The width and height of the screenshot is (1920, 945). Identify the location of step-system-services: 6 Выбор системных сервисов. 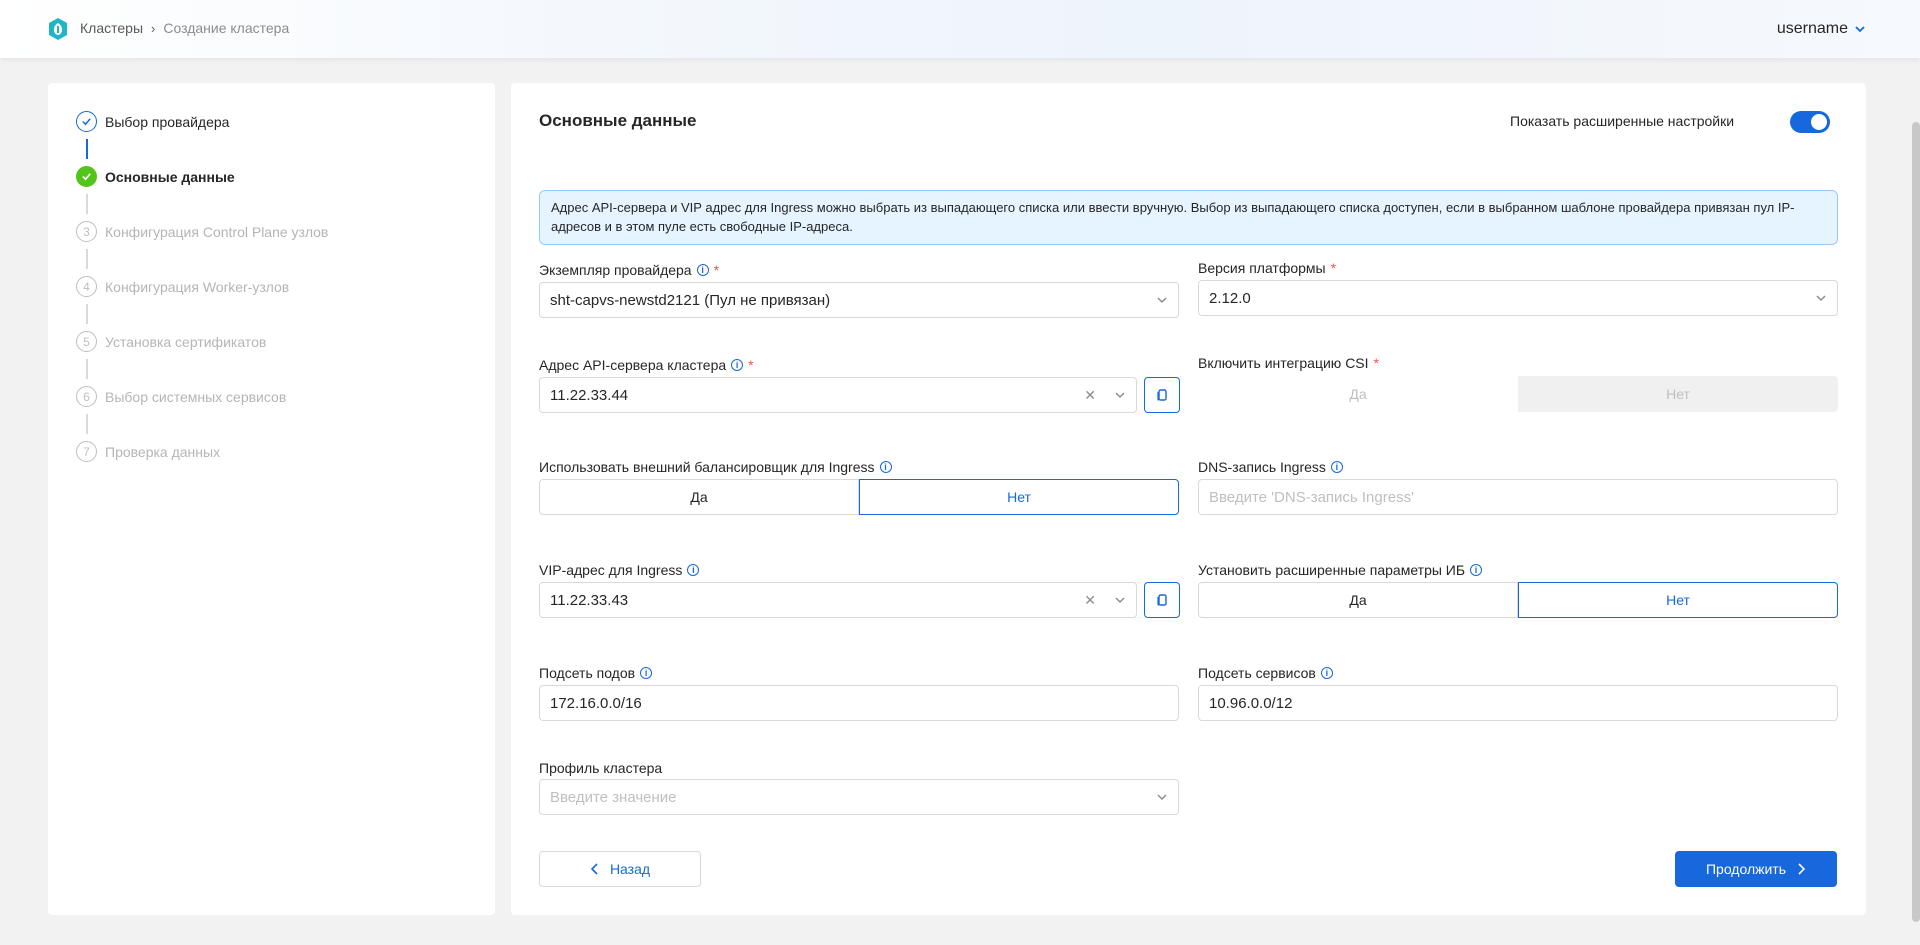
(181, 396).